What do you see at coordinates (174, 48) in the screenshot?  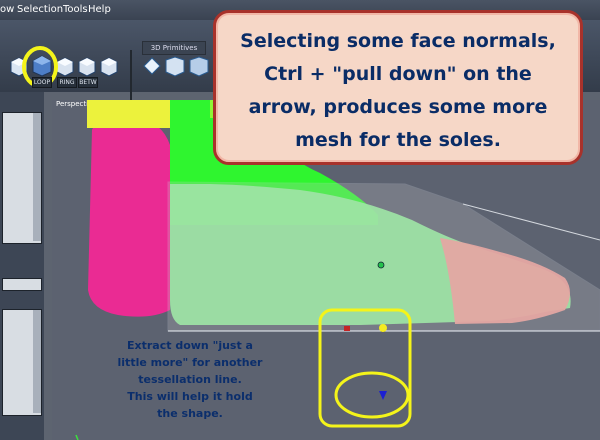 I see `primitives-tab: 3D Primitives` at bounding box center [174, 48].